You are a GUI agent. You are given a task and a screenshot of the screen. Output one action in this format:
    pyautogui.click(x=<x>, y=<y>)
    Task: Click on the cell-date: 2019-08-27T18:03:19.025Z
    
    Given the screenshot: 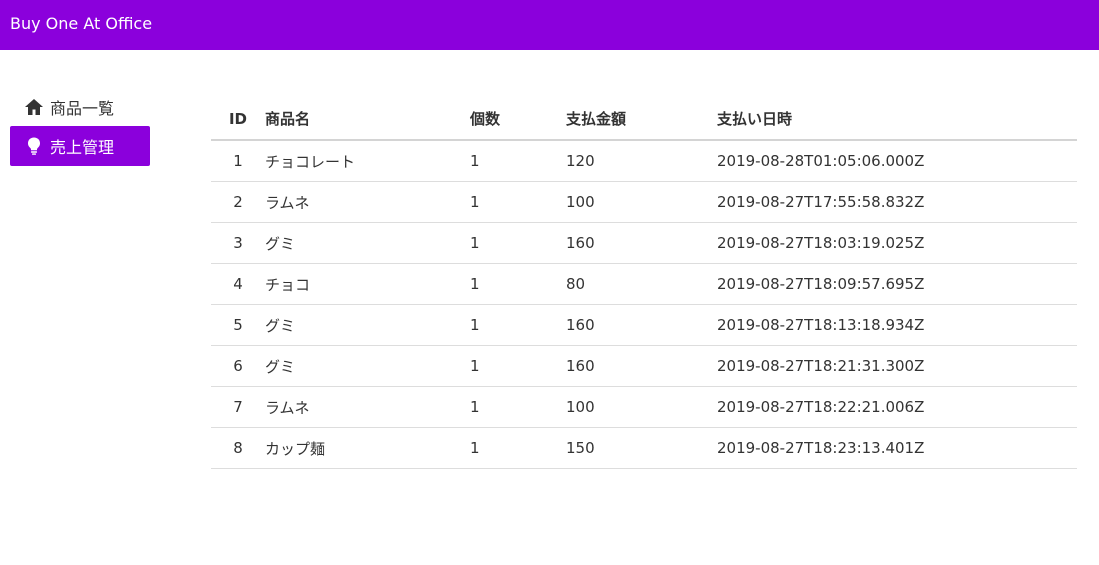 What is the action you would take?
    pyautogui.click(x=897, y=243)
    